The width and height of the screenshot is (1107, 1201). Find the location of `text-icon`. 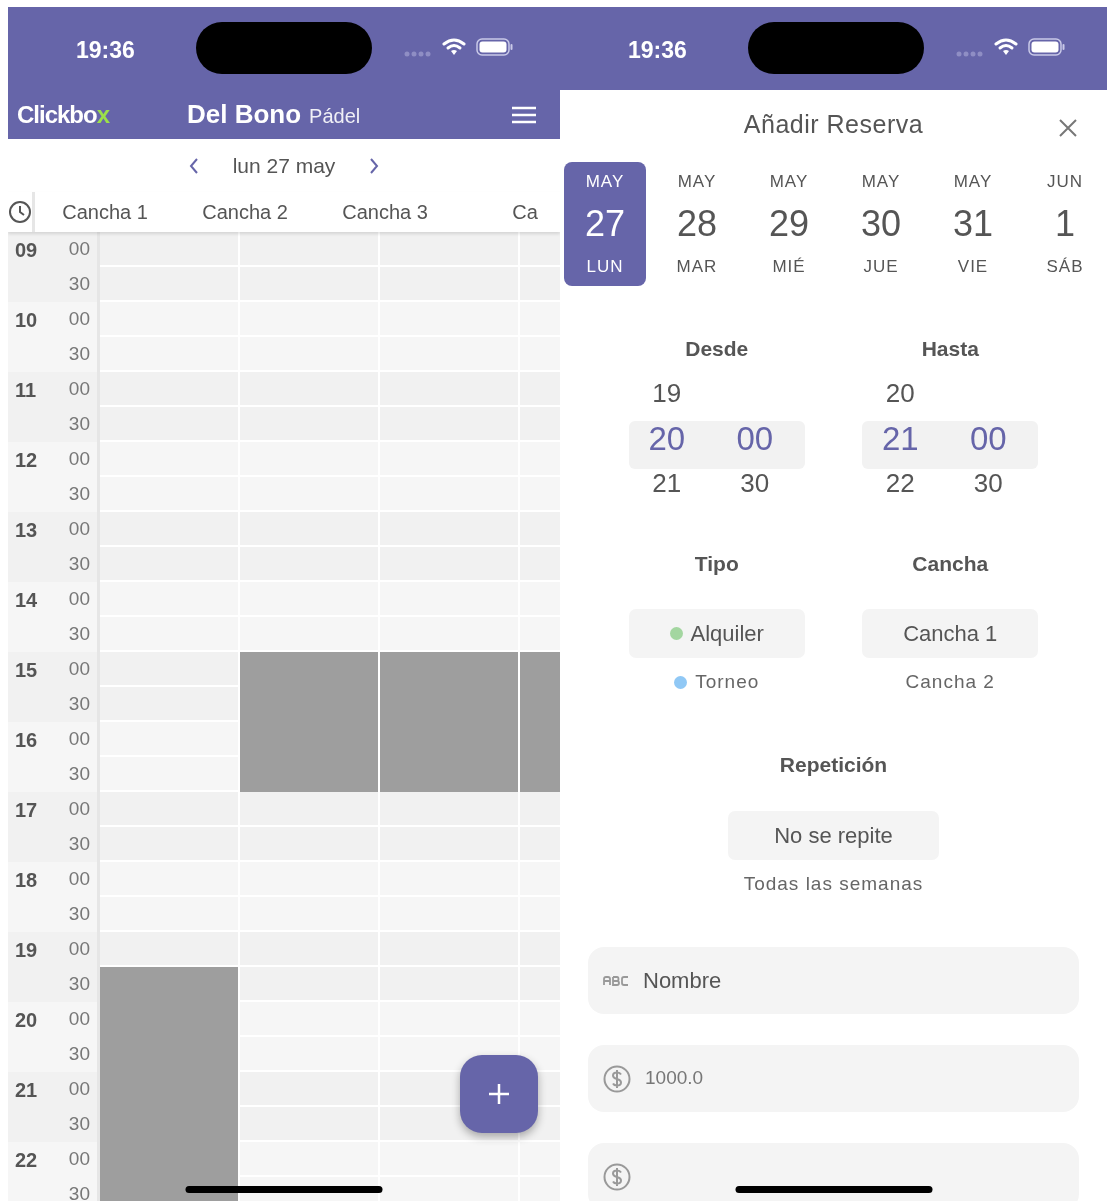

text-icon is located at coordinates (616, 980).